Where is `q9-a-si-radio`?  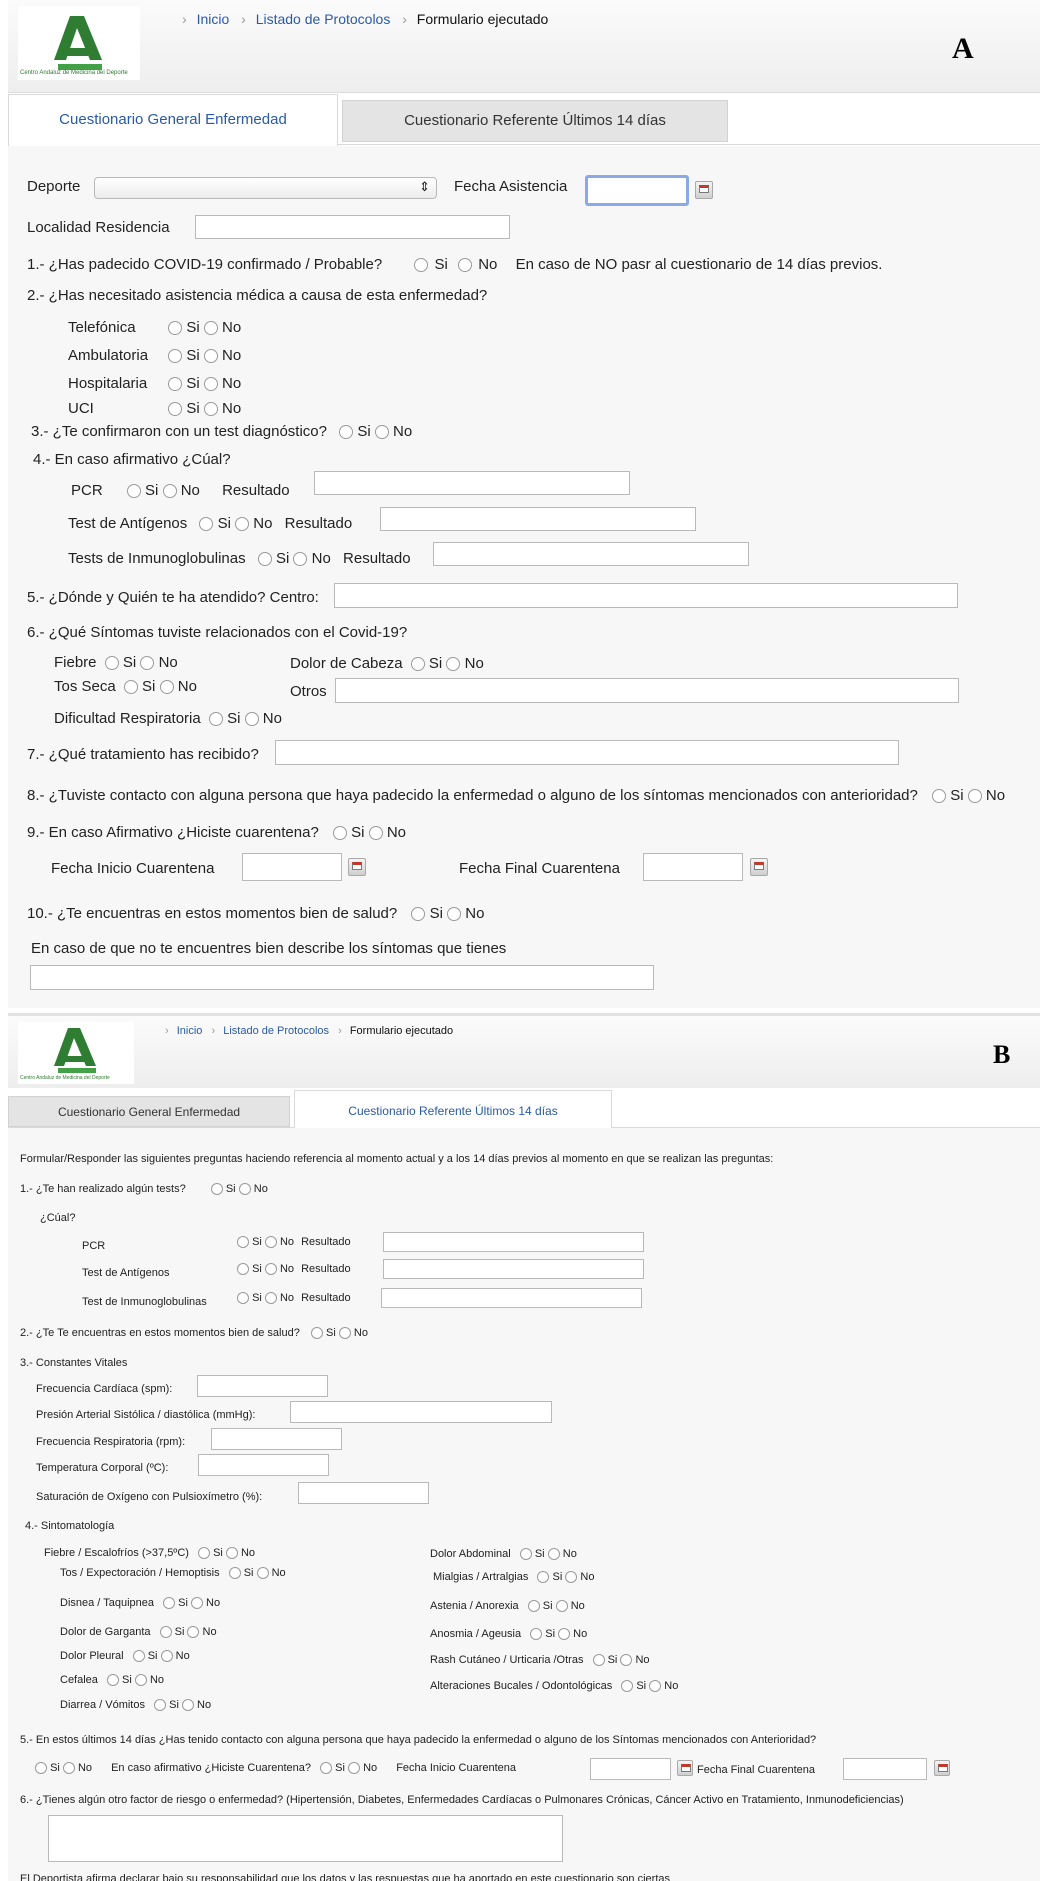 q9-a-si-radio is located at coordinates (339, 833).